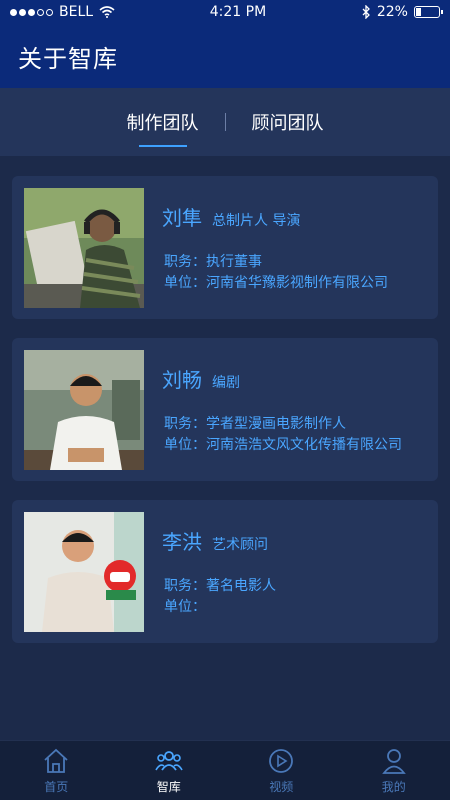  I want to click on tab-label: 视频, so click(281, 787).